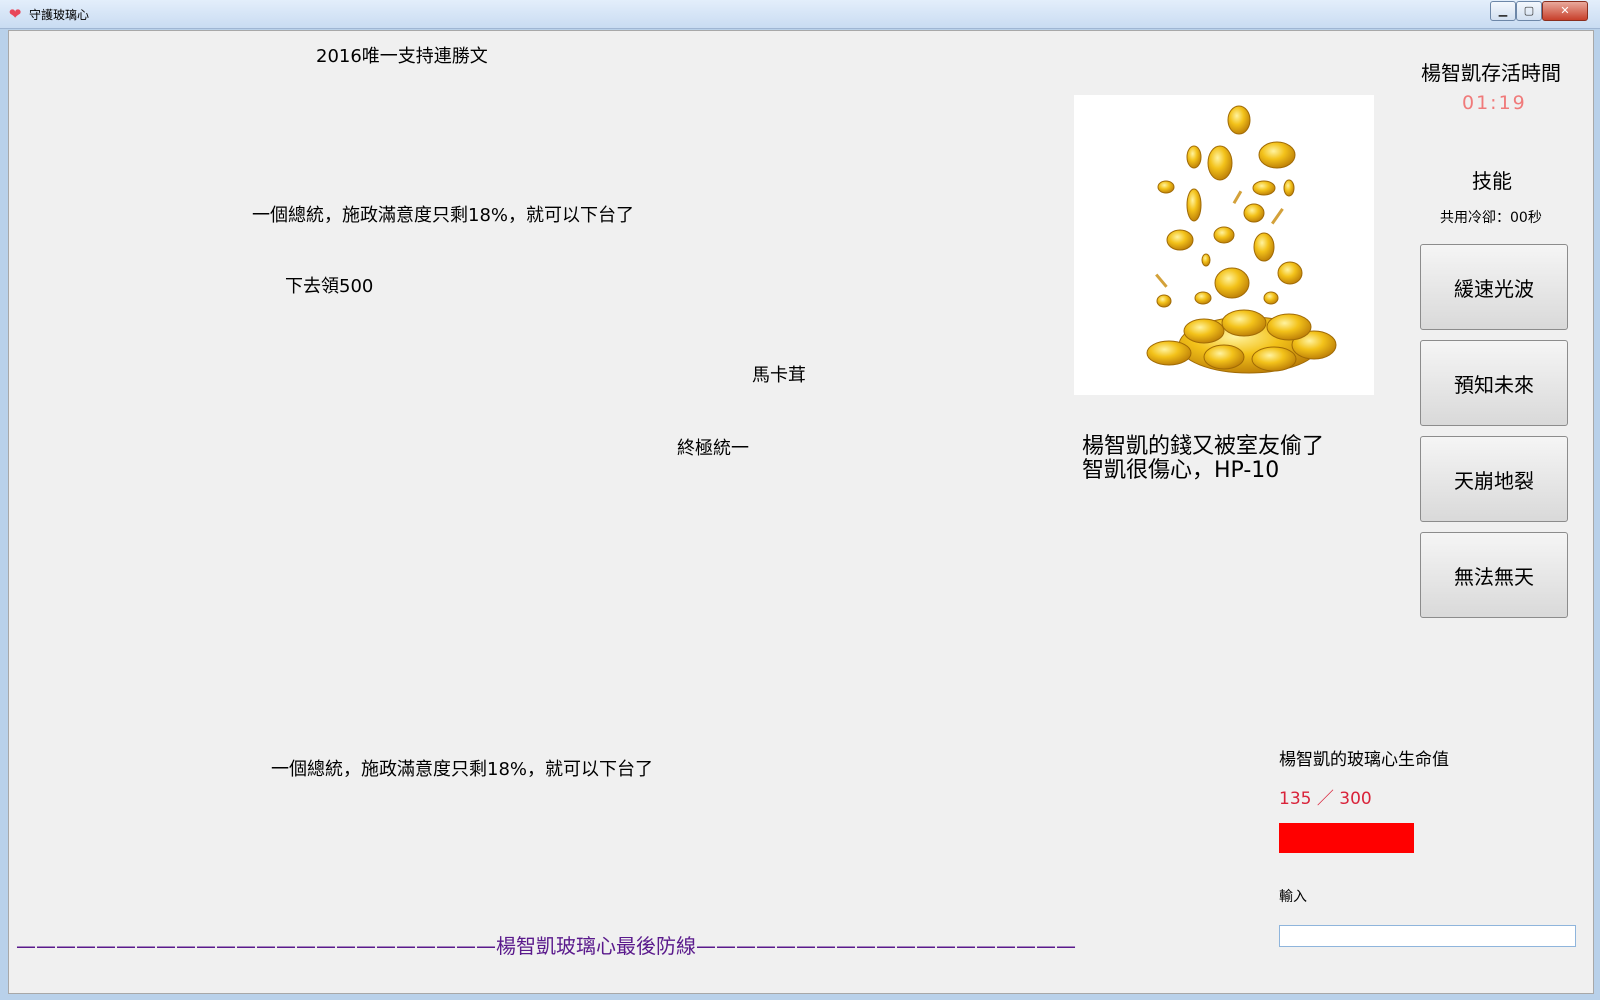 This screenshot has width=1600, height=1000. What do you see at coordinates (1494, 575) in the screenshot?
I see `skill-lawless-button: 無法無天` at bounding box center [1494, 575].